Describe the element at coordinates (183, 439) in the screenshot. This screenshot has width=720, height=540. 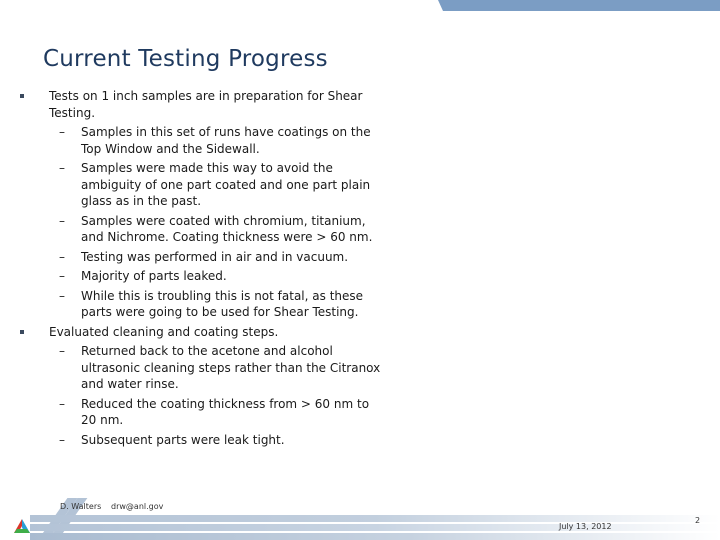
I see `sub-bullet-text: Subsequent parts were leak tight.` at that location.